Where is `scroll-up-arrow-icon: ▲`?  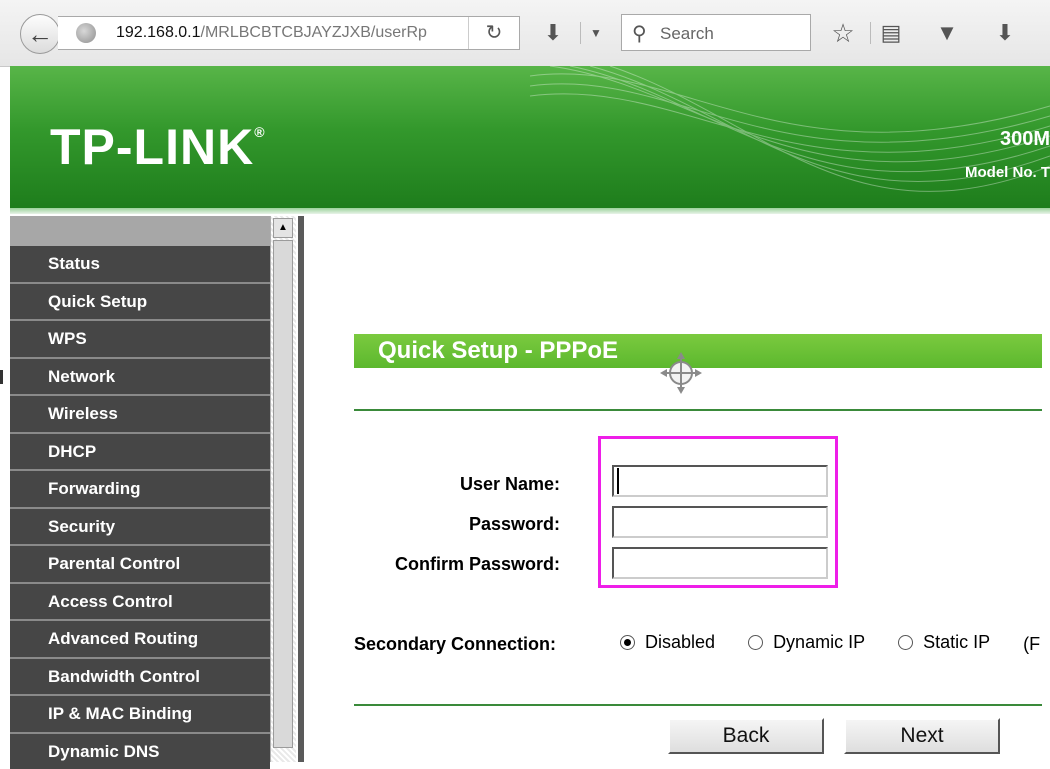
scroll-up-arrow-icon: ▲ is located at coordinates (283, 228).